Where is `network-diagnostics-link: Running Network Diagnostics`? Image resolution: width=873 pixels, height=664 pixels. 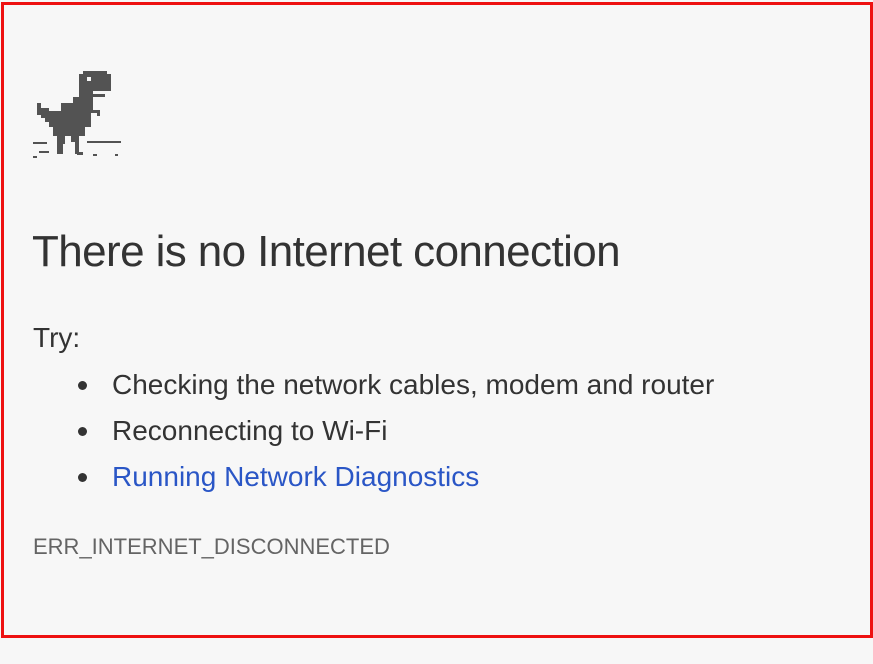
network-diagnostics-link: Running Network Diagnostics is located at coordinates (295, 476).